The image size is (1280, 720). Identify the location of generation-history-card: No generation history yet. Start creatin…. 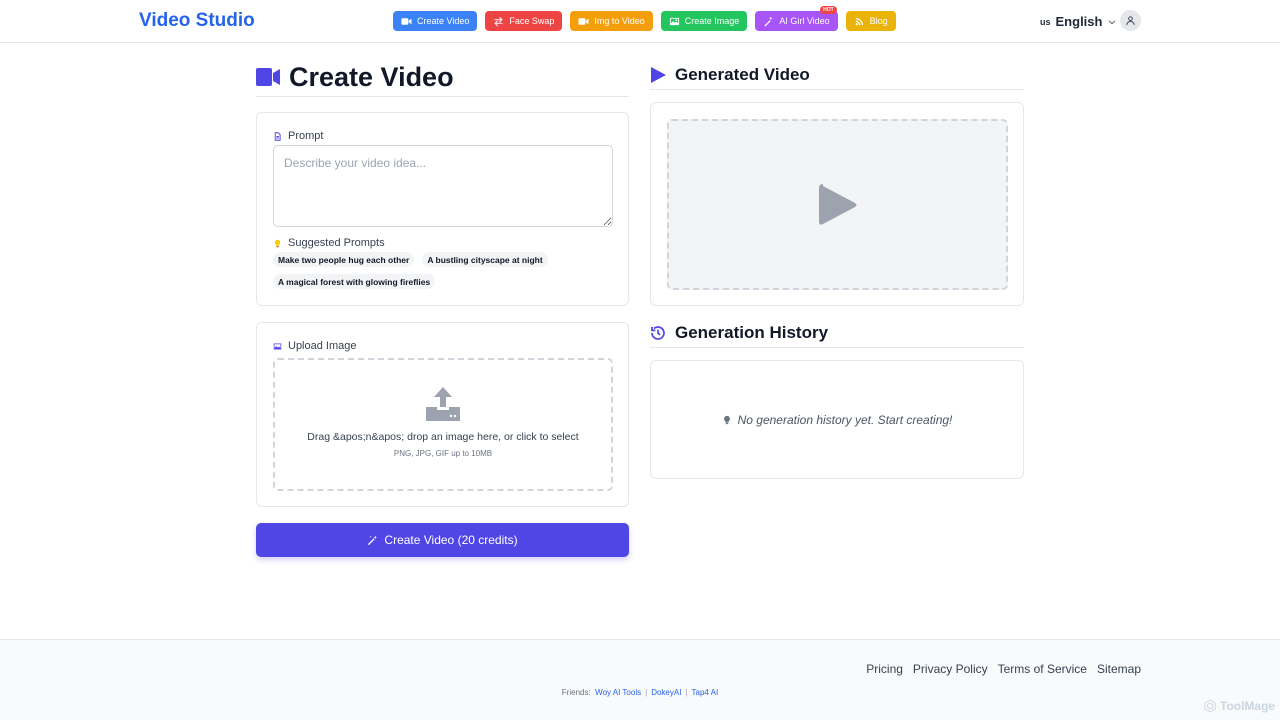
(837, 419).